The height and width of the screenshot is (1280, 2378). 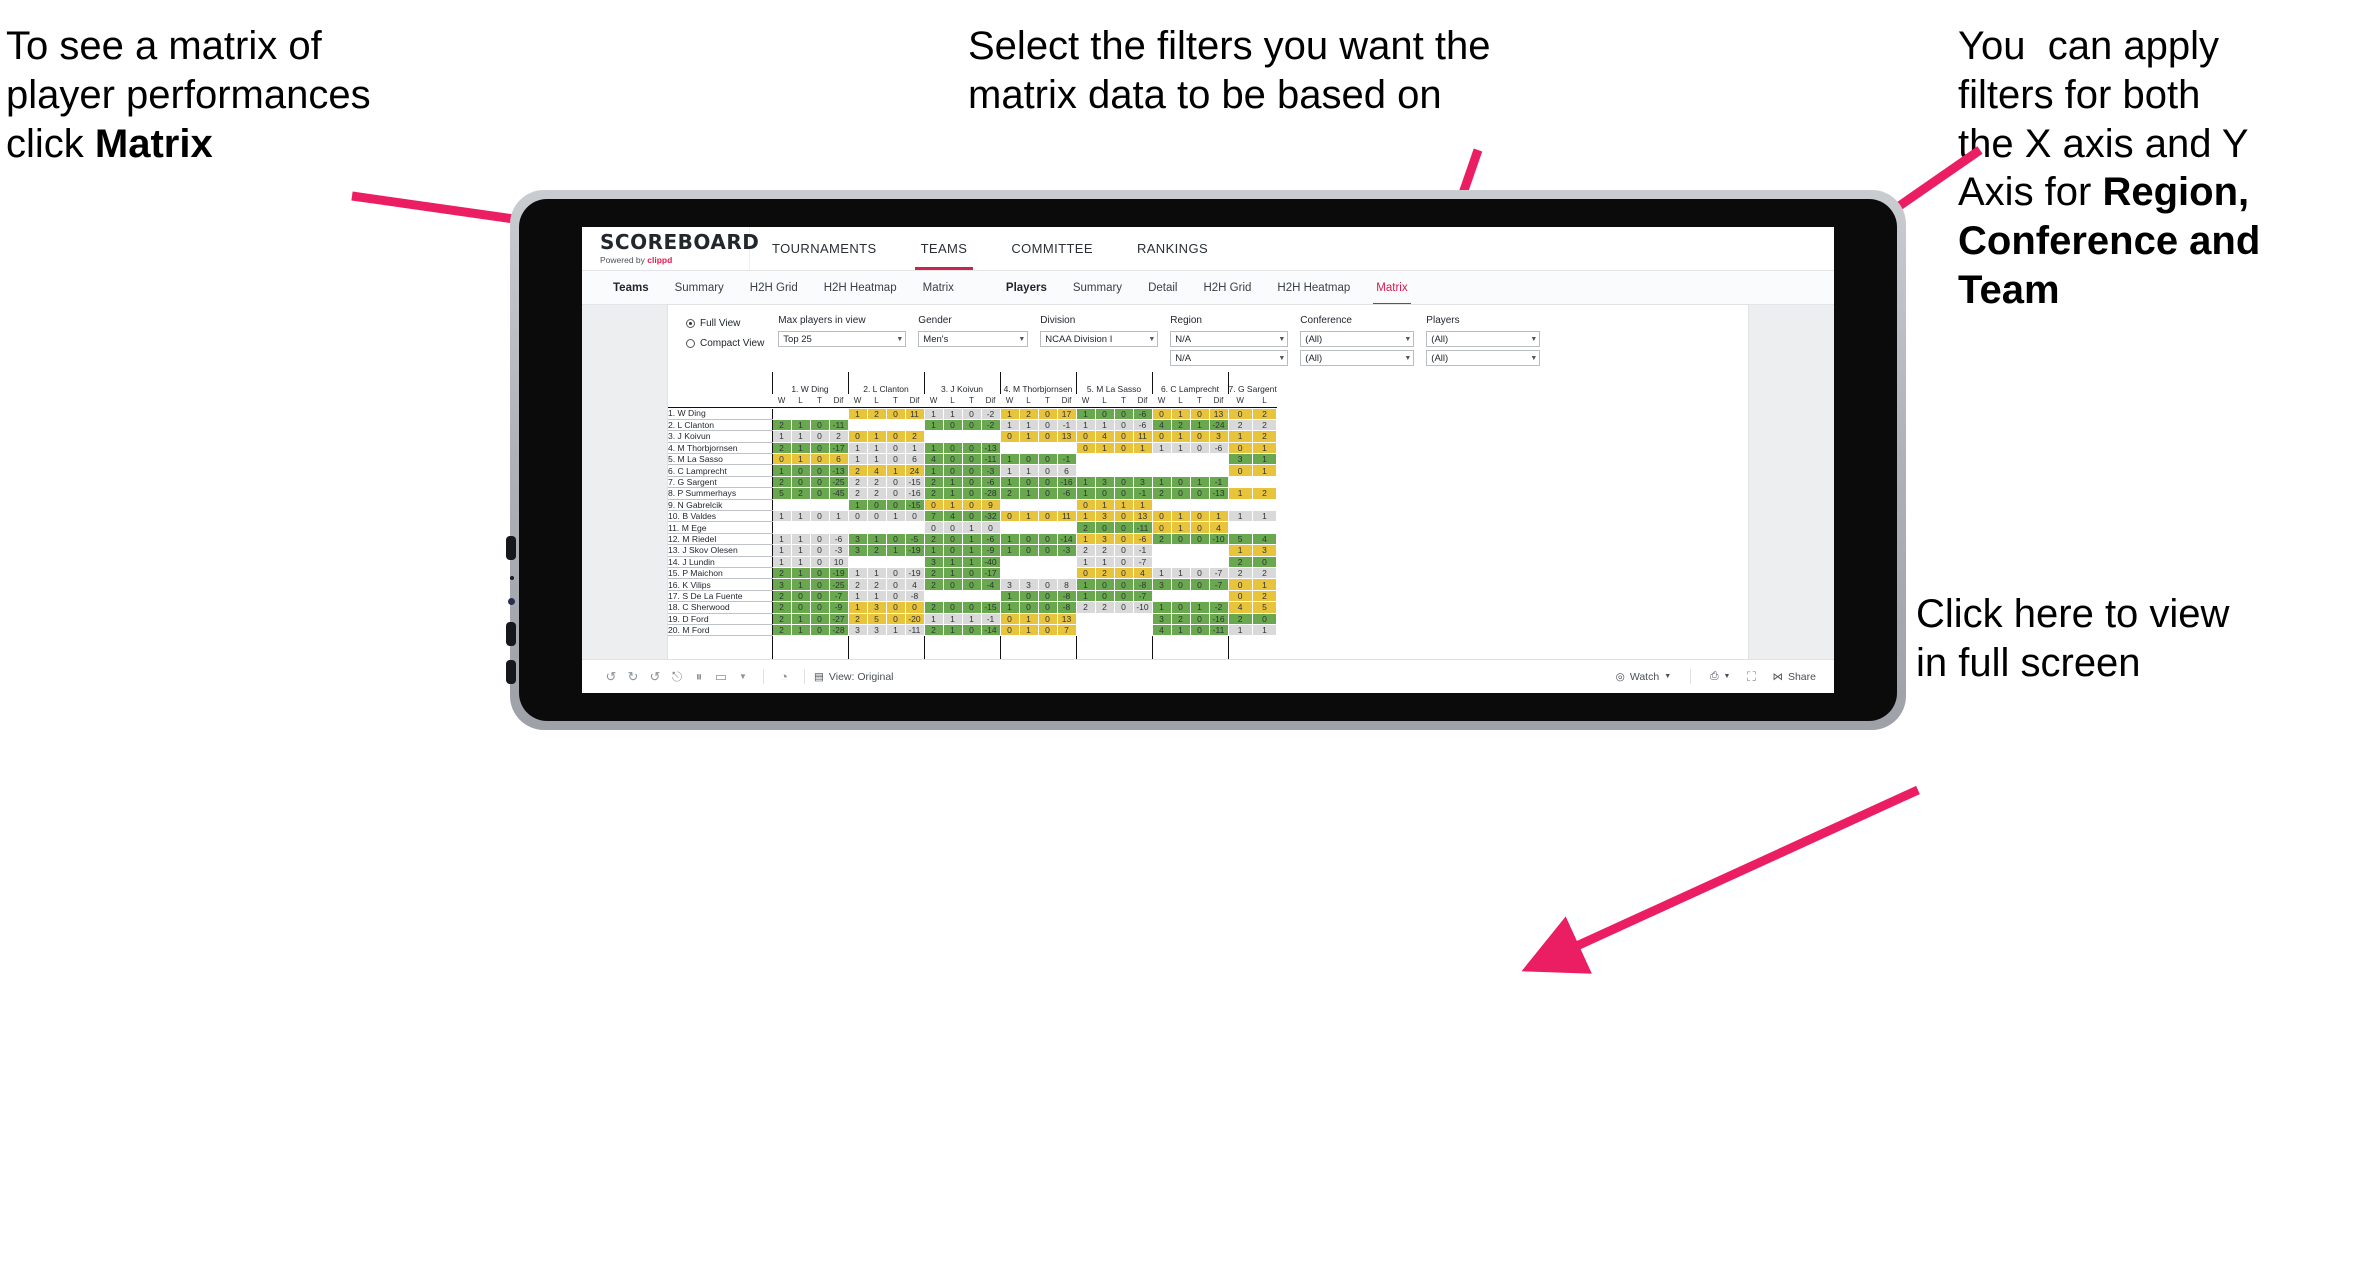 What do you see at coordinates (990, 573) in the screenshot?
I see `matrix-cell: -17` at bounding box center [990, 573].